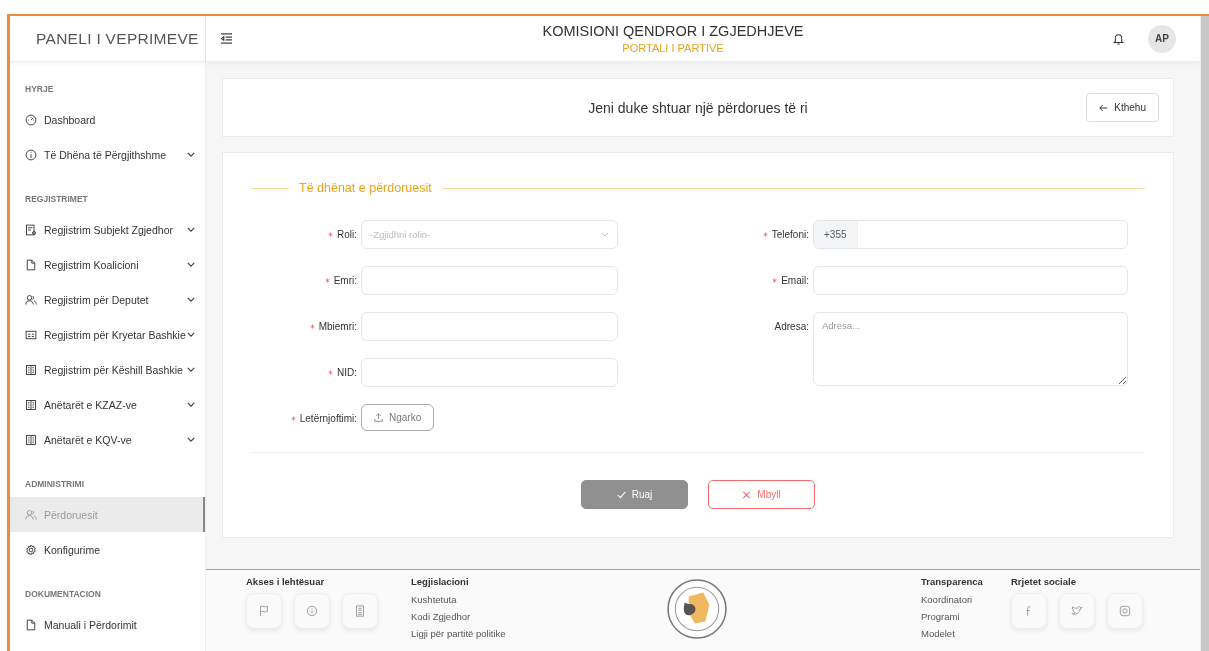 This screenshot has height=651, width=1209. What do you see at coordinates (31, 119) in the screenshot?
I see `gauge-icon` at bounding box center [31, 119].